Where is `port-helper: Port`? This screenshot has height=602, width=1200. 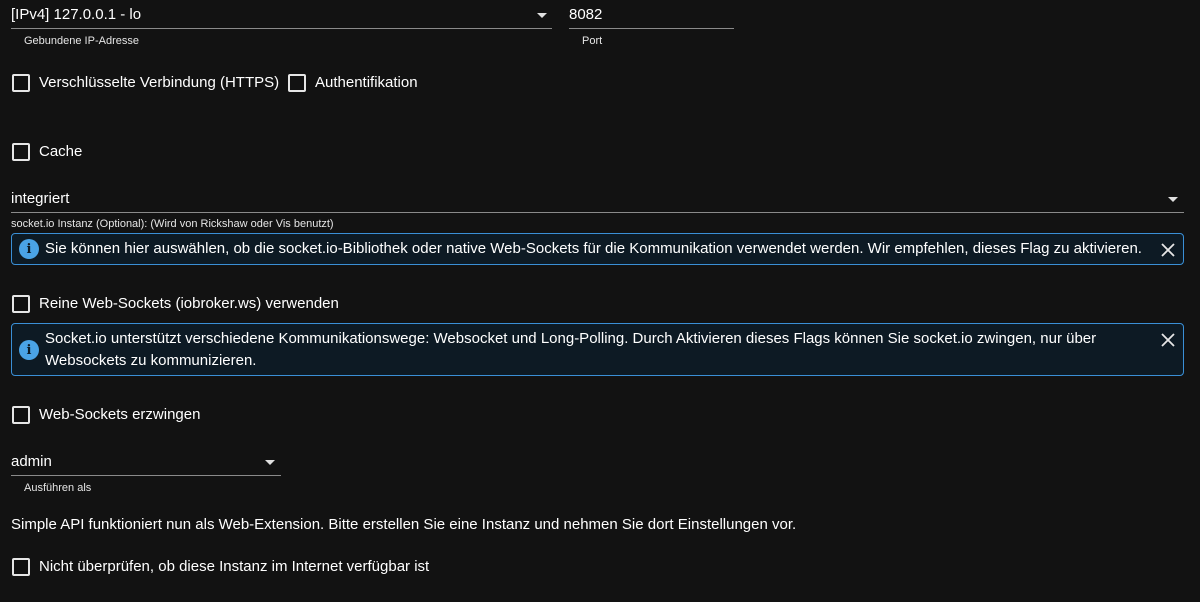 port-helper: Port is located at coordinates (592, 41).